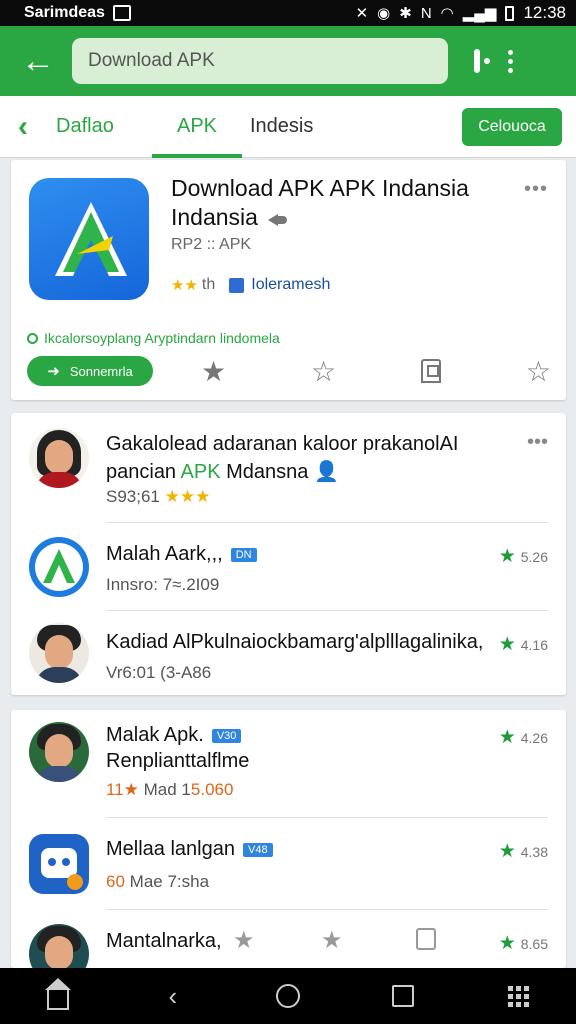 The width and height of the screenshot is (576, 1024). What do you see at coordinates (38, 61) in the screenshot?
I see `back-arrow-icon: ←` at bounding box center [38, 61].